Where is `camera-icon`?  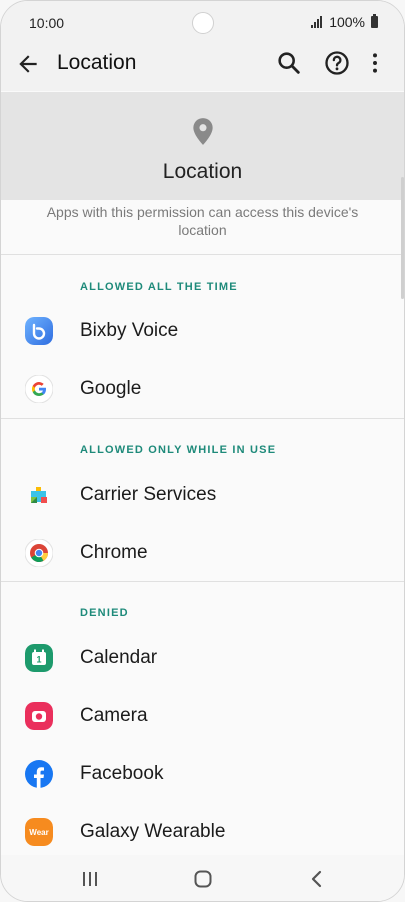
camera-icon is located at coordinates (39, 716).